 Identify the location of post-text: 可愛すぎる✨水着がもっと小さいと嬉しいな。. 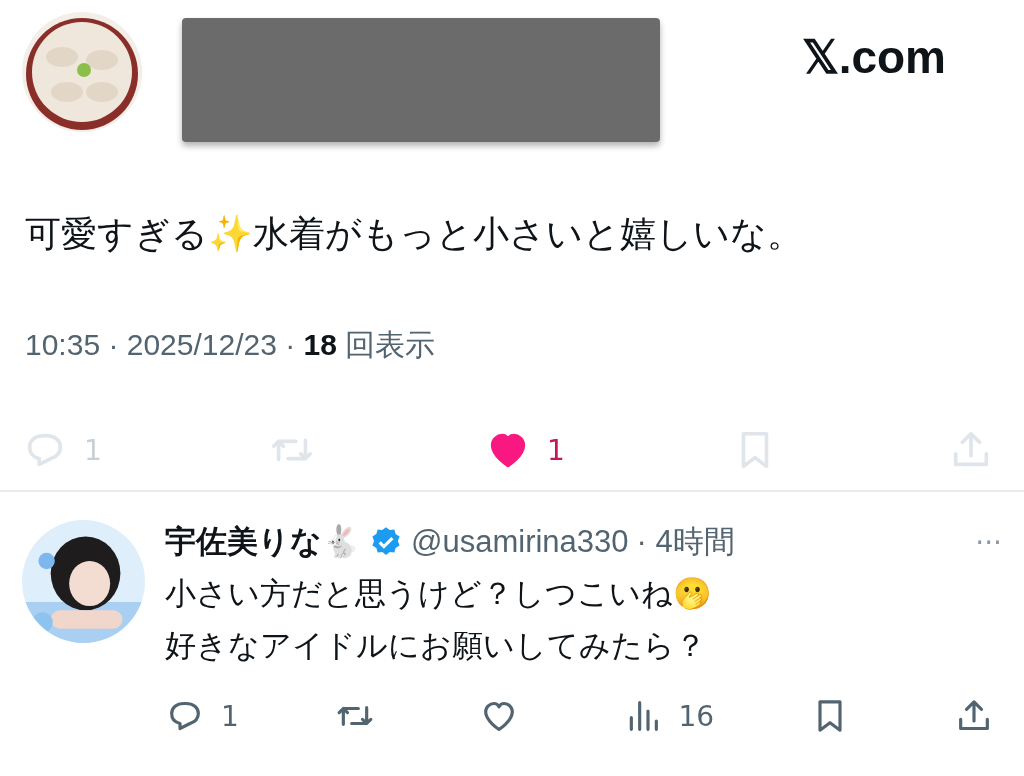
(414, 234).